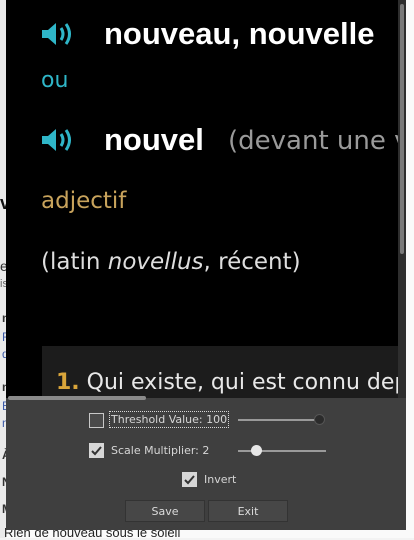 This screenshot has height=540, width=414. I want to click on exit-button: Exit, so click(248, 511).